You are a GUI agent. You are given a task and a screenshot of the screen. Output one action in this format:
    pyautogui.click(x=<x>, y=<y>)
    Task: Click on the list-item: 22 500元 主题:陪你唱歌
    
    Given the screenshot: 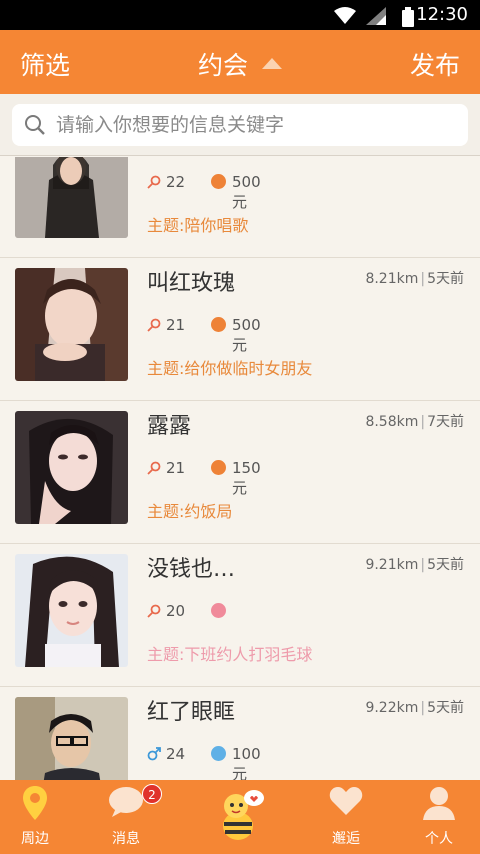 What is the action you would take?
    pyautogui.click(x=240, y=207)
    